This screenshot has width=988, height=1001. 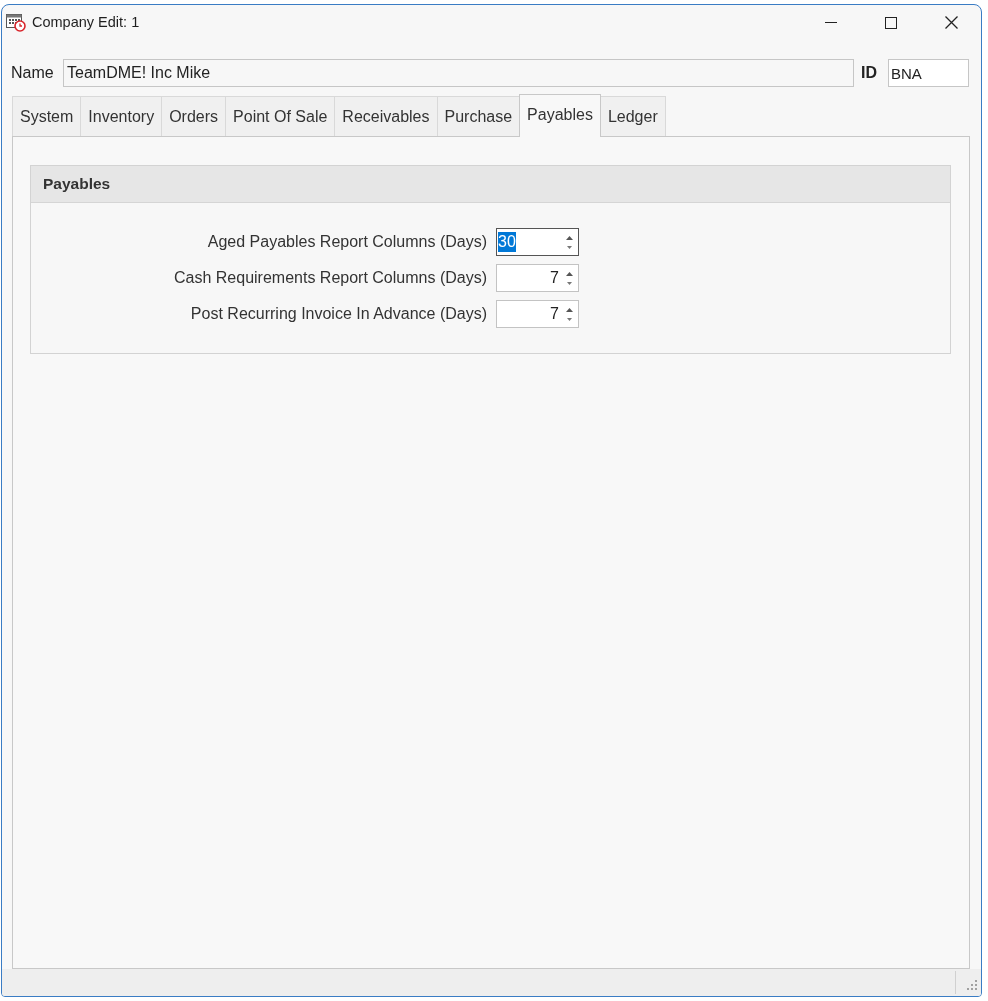 What do you see at coordinates (16, 22) in the screenshot?
I see `calendar-clock-icon` at bounding box center [16, 22].